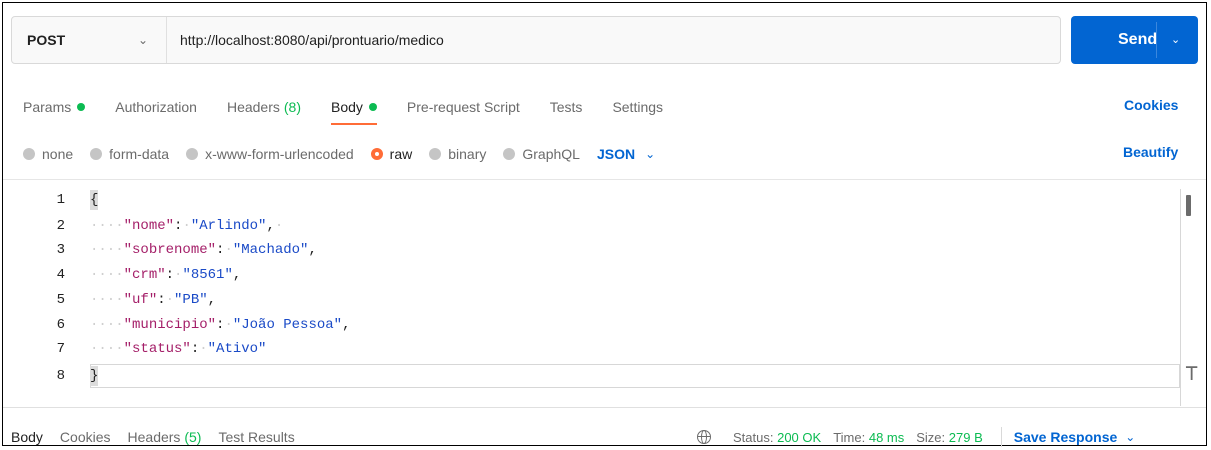 The image size is (1211, 450). What do you see at coordinates (551, 154) in the screenshot?
I see `radio-label: GraphQL` at bounding box center [551, 154].